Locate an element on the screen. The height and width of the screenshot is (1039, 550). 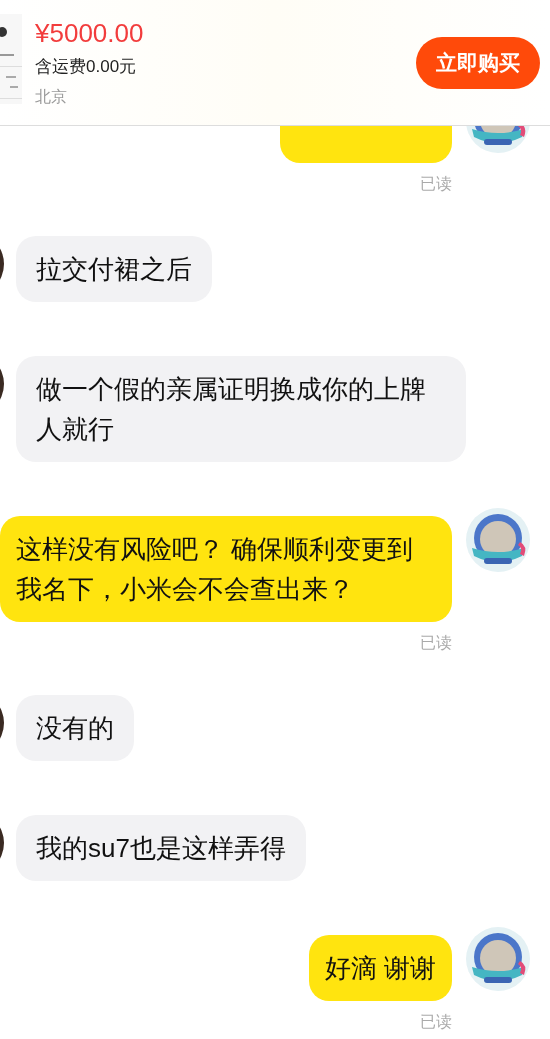
message-bubble: 这样没有风险吧？ 确保顺利变更到我名下，小米会不会查出来？ is located at coordinates (226, 569).